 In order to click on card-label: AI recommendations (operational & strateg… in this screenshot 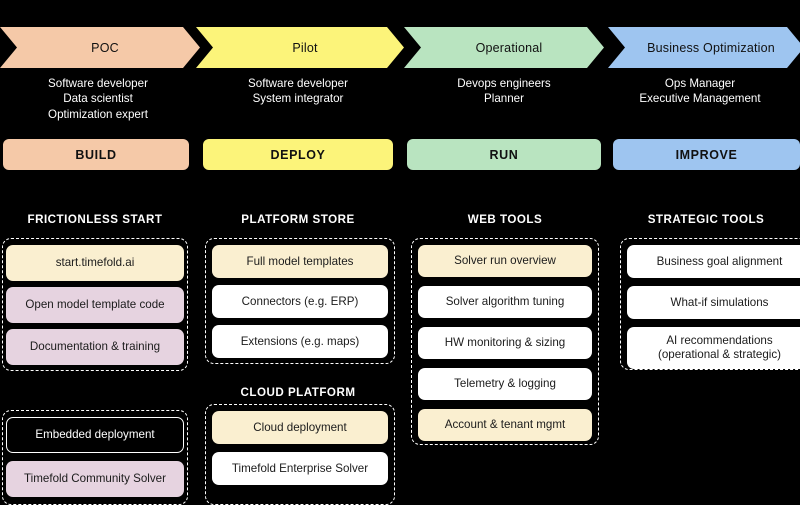, I will do `click(719, 347)`.